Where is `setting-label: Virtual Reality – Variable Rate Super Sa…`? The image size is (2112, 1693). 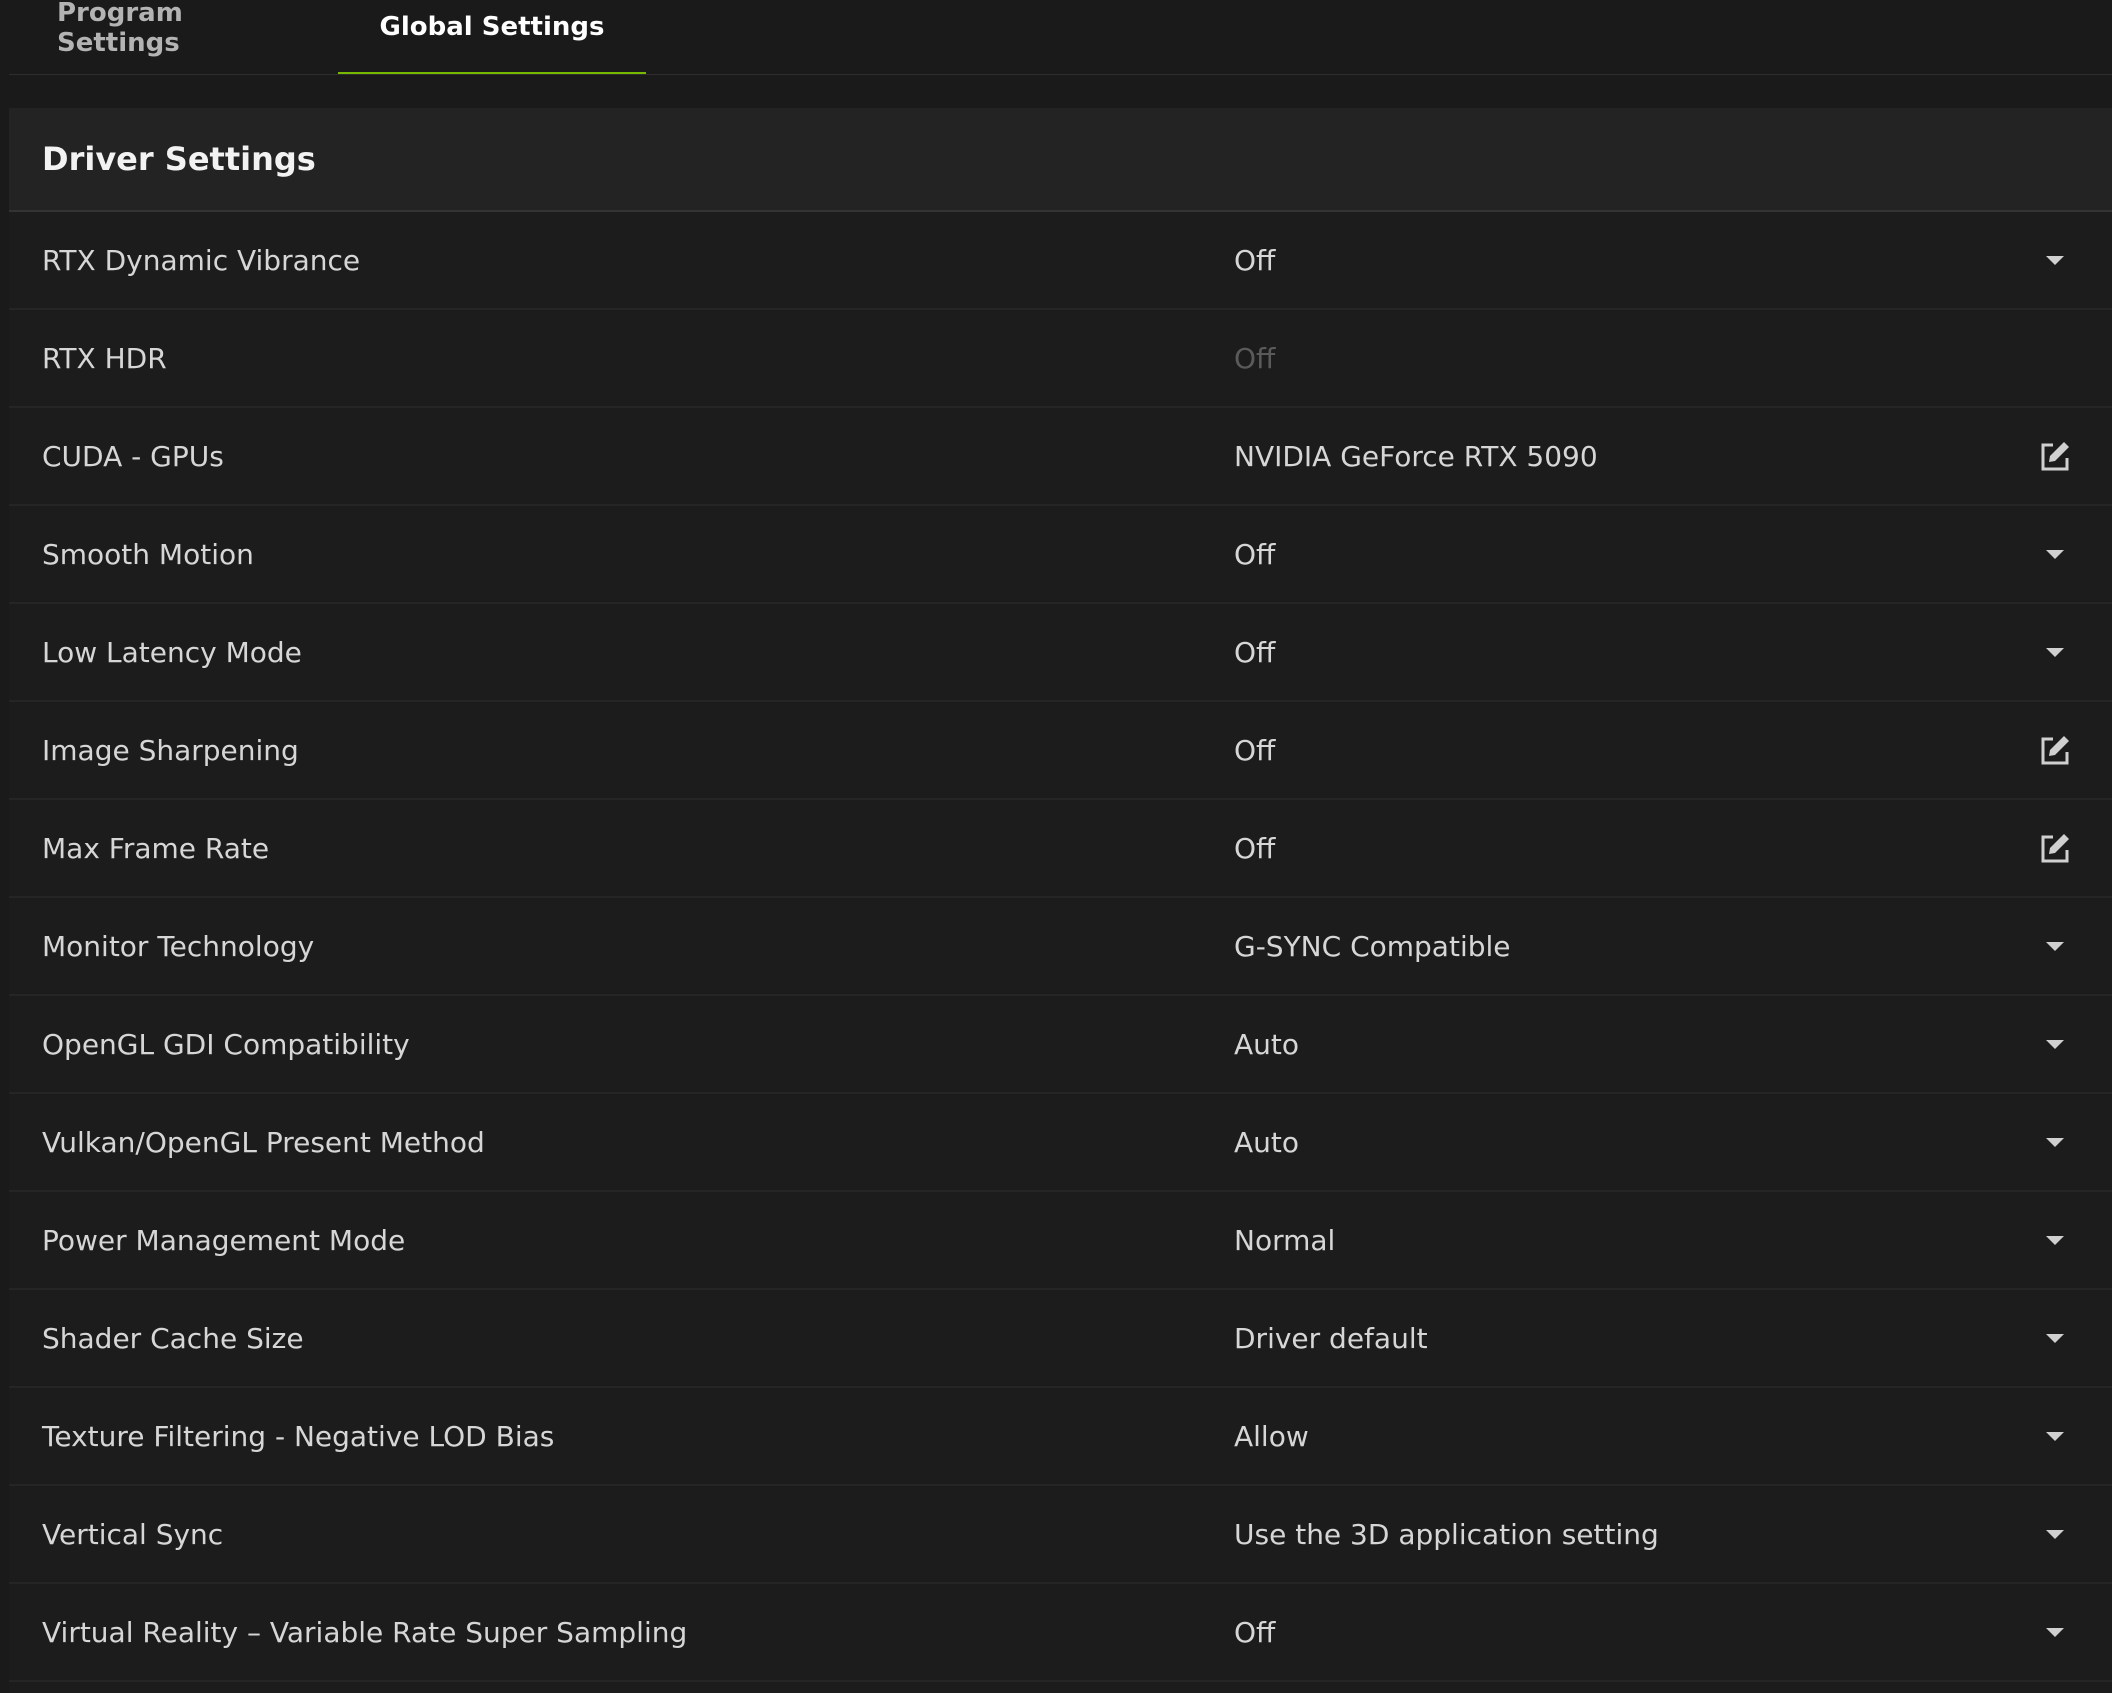
setting-label: Virtual Reality – Variable Rate Super Sa… is located at coordinates (365, 1632).